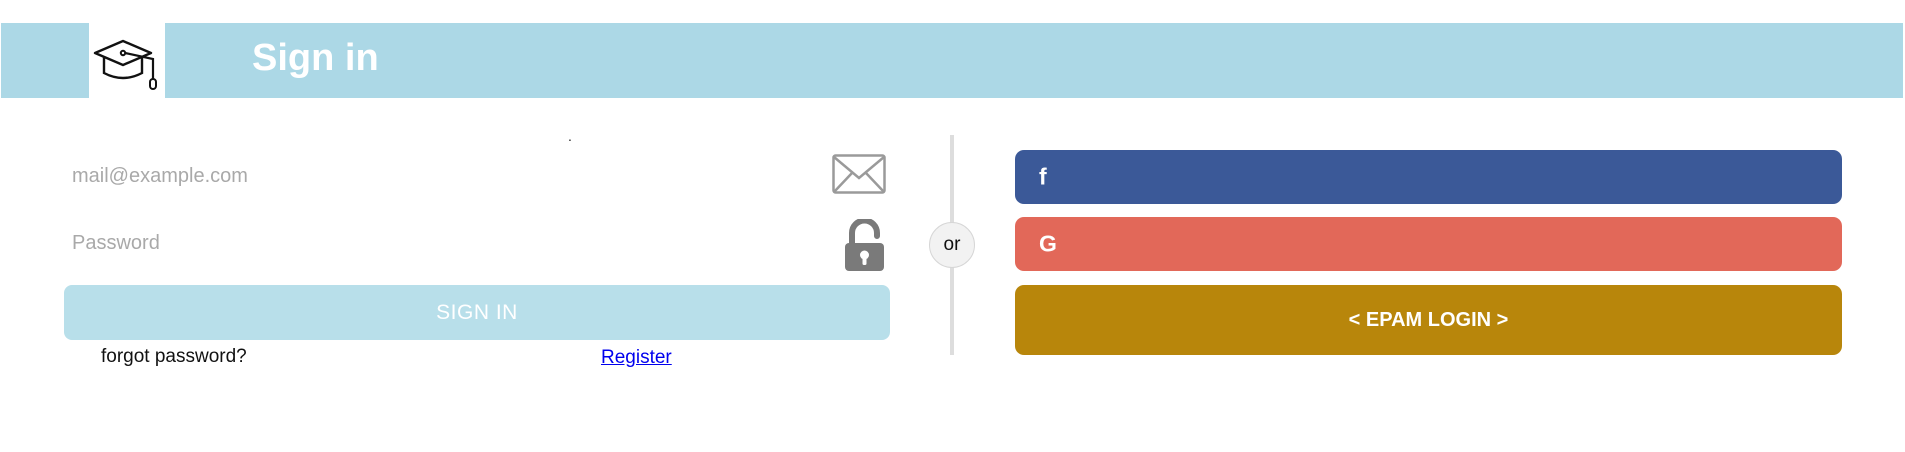 This screenshot has width=1905, height=452. What do you see at coordinates (636, 358) in the screenshot?
I see `register-link: Register` at bounding box center [636, 358].